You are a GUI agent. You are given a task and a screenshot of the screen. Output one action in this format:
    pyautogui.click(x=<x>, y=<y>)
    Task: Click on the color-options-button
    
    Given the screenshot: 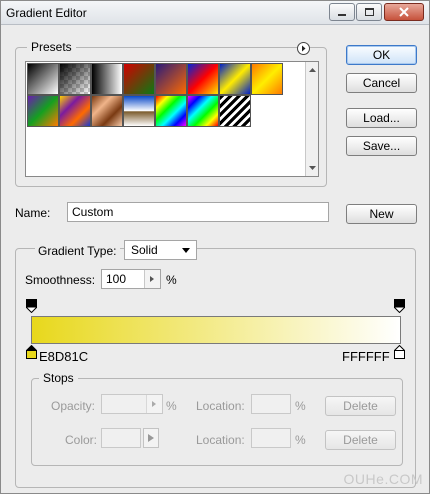 What is the action you would take?
    pyautogui.click(x=151, y=438)
    